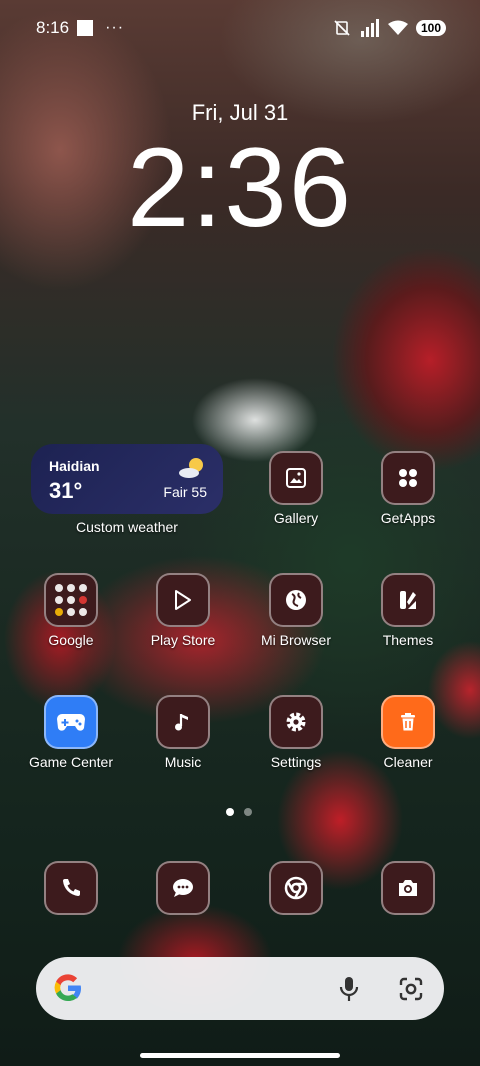  I want to click on gallery-icon, so click(296, 478).